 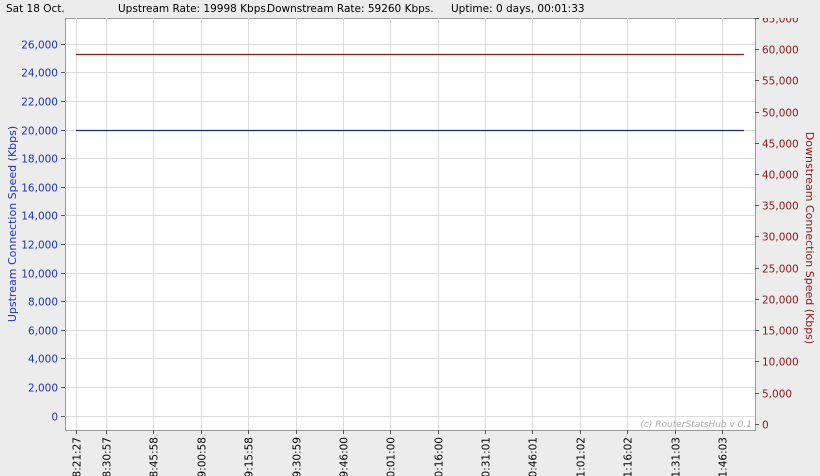 What do you see at coordinates (35, 9) in the screenshot?
I see `date-label: Sat 18 Oct.` at bounding box center [35, 9].